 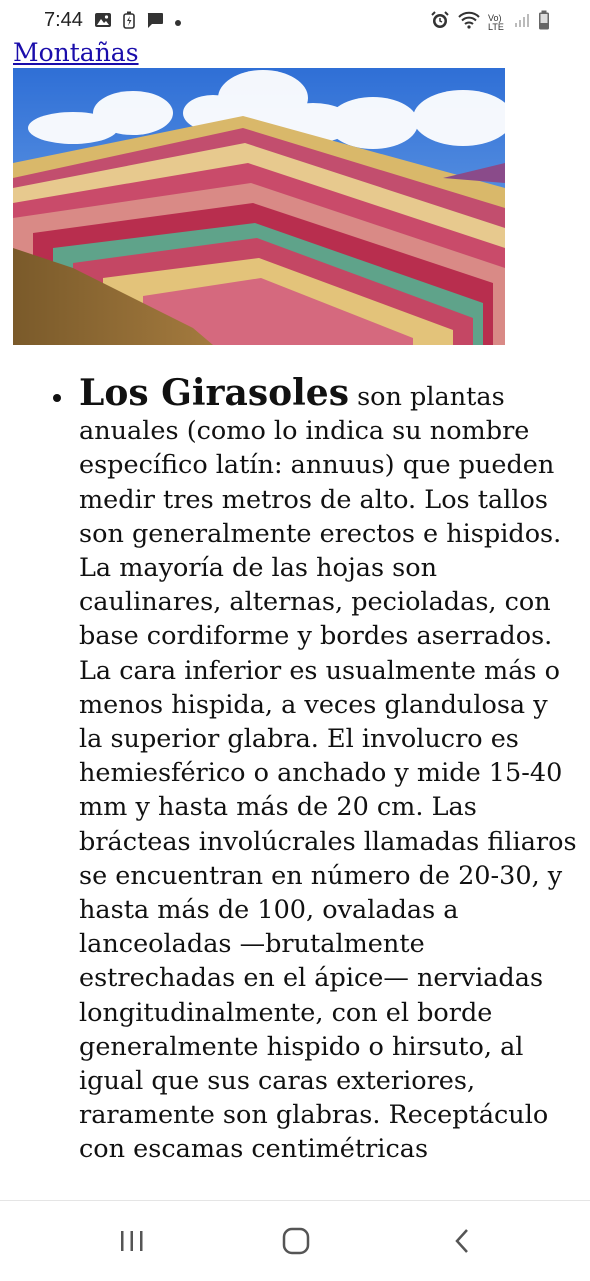 I want to click on list-item-title: Los Girasoles, so click(x=214, y=393).